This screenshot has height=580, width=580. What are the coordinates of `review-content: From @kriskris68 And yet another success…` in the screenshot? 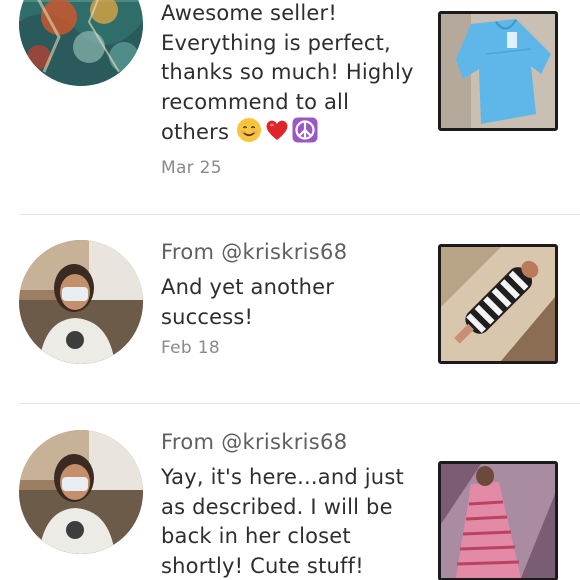 It's located at (292, 299).